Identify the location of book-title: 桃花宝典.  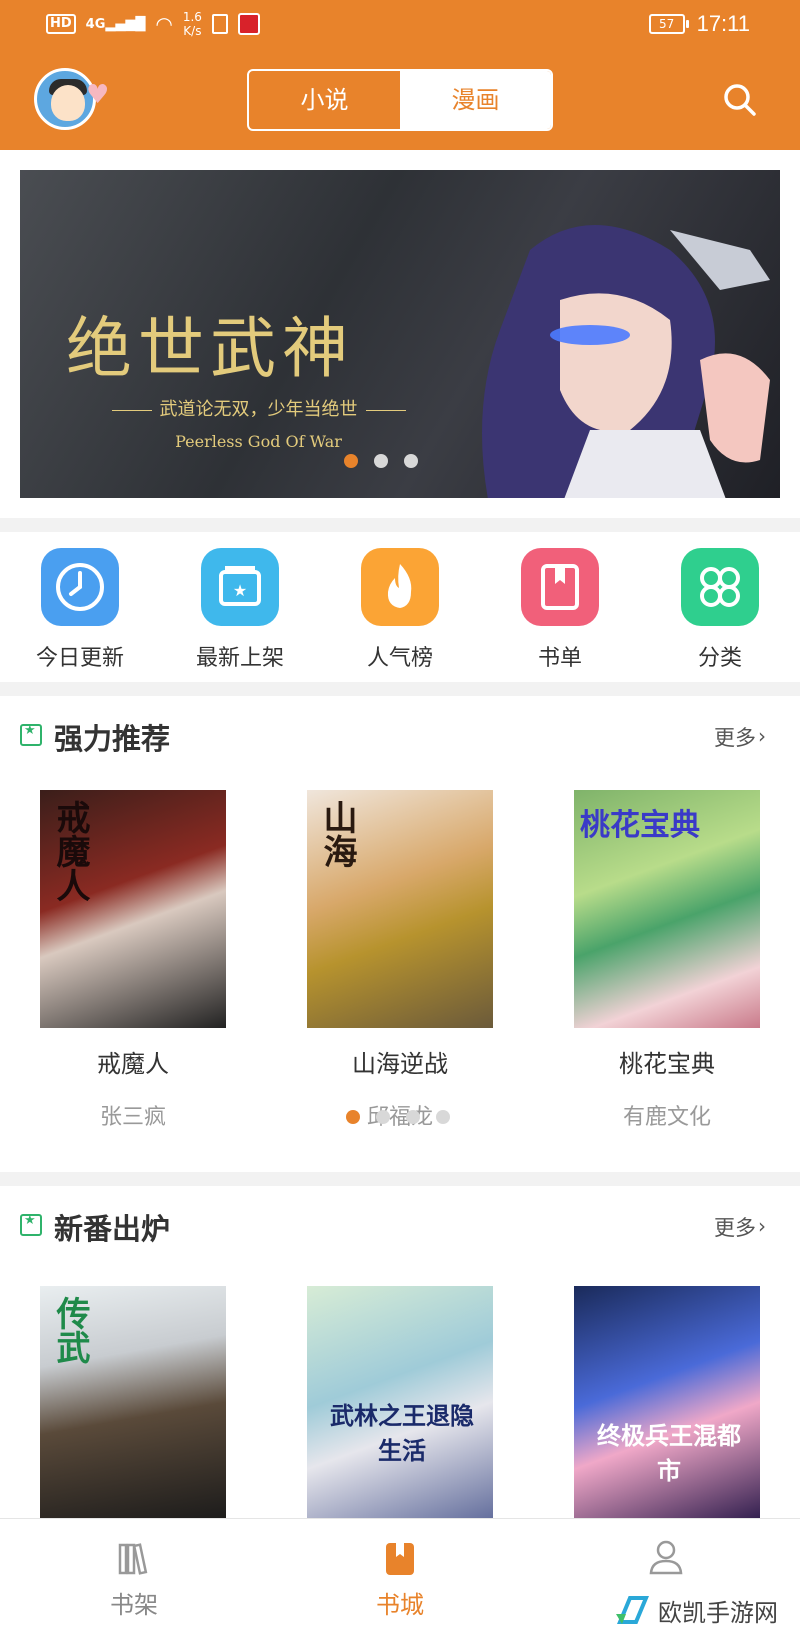
(667, 1064).